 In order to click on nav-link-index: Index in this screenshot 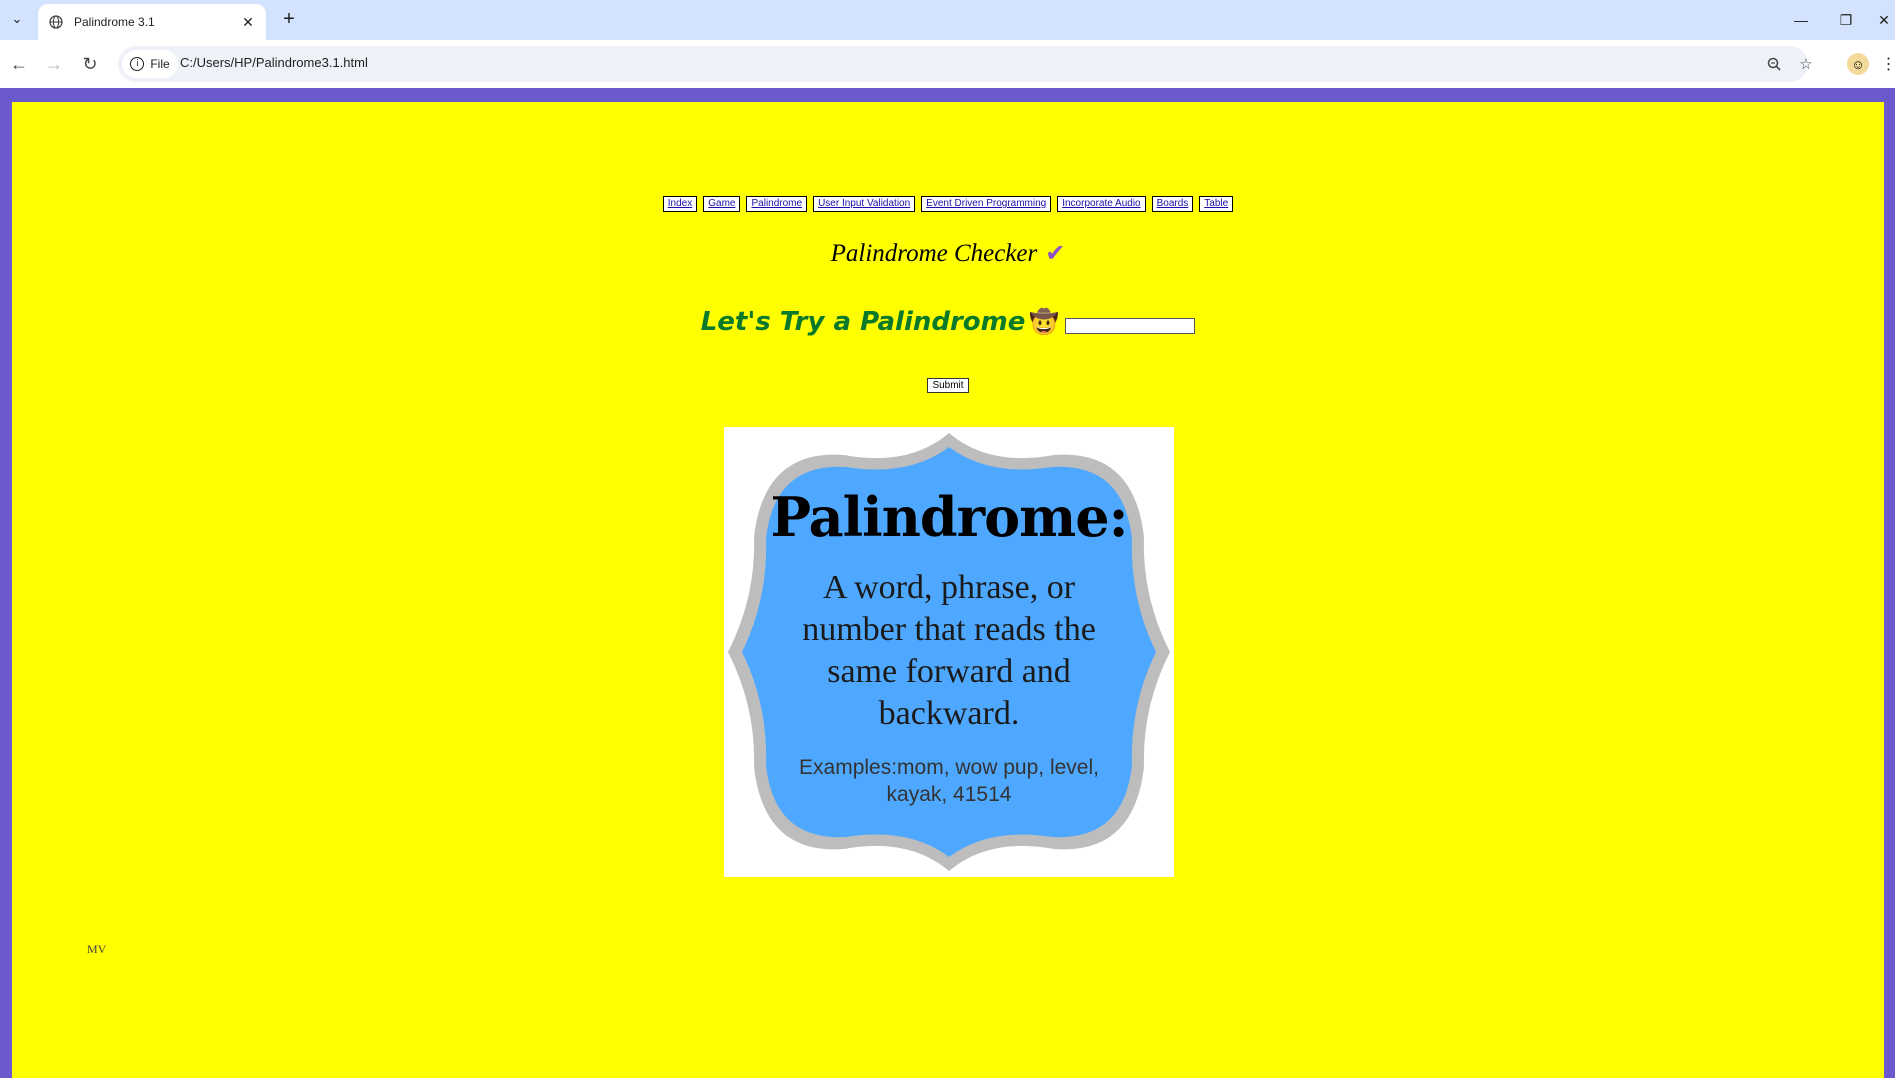, I will do `click(680, 204)`.